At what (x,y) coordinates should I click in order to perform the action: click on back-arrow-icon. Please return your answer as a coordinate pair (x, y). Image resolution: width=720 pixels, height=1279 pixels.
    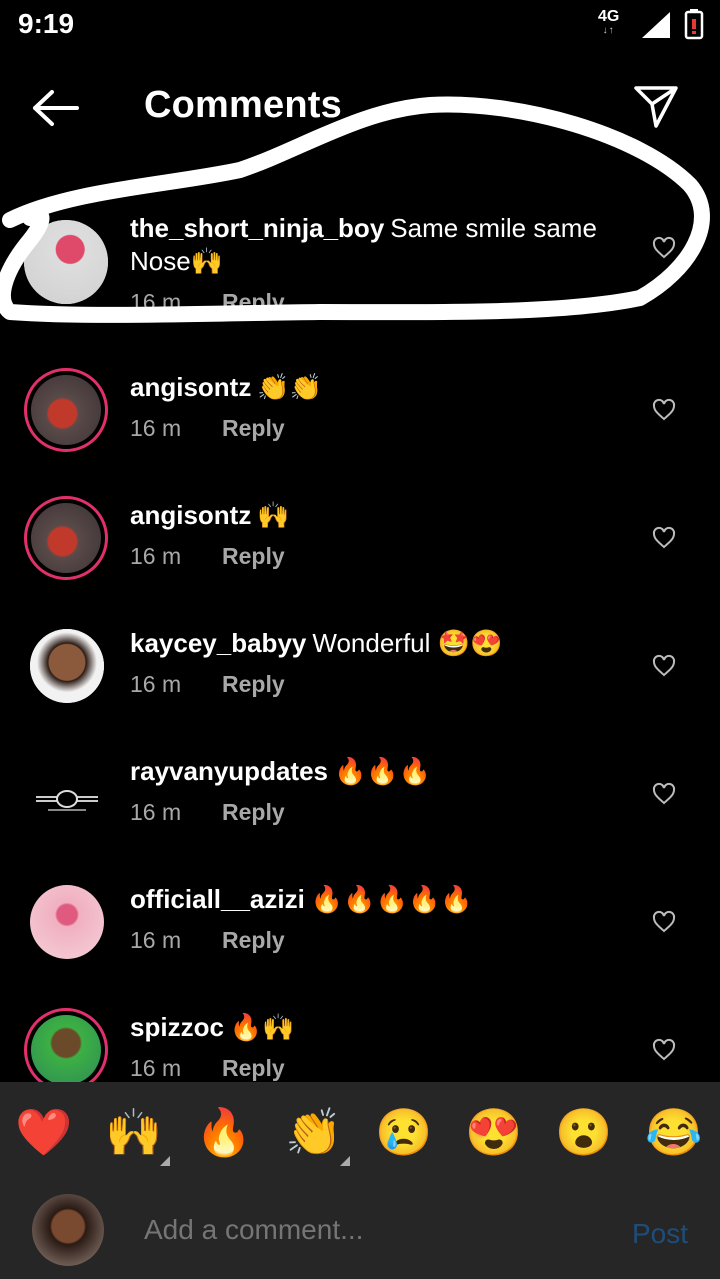
    Looking at the image, I should click on (55, 108).